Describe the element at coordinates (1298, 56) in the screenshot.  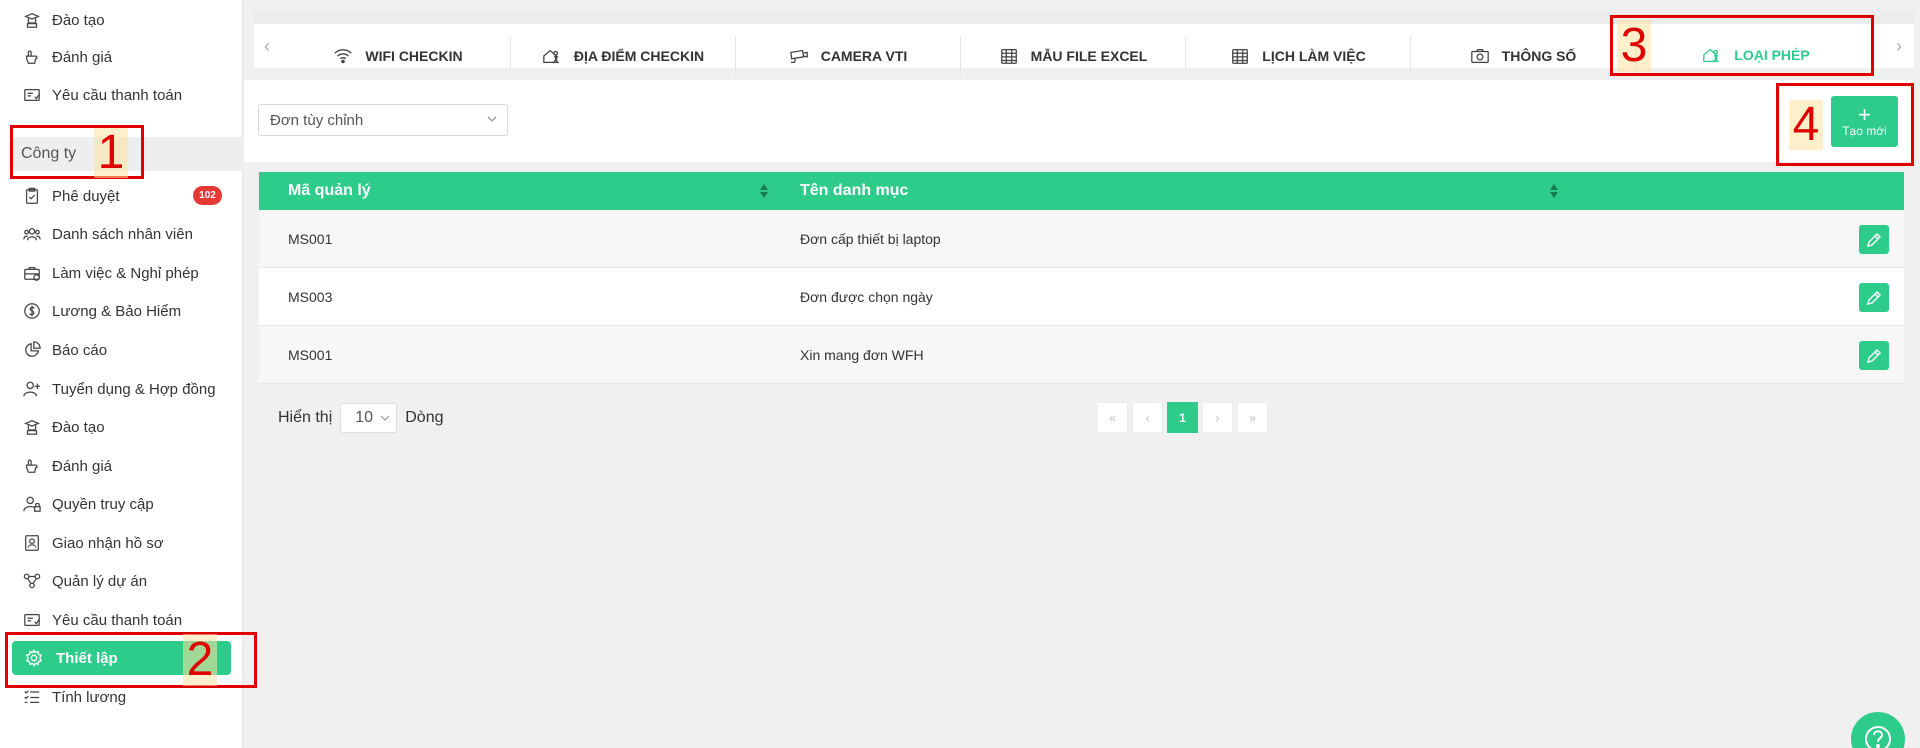
I see `tab-work-schedule: LỊCH LÀM VIỆC` at that location.